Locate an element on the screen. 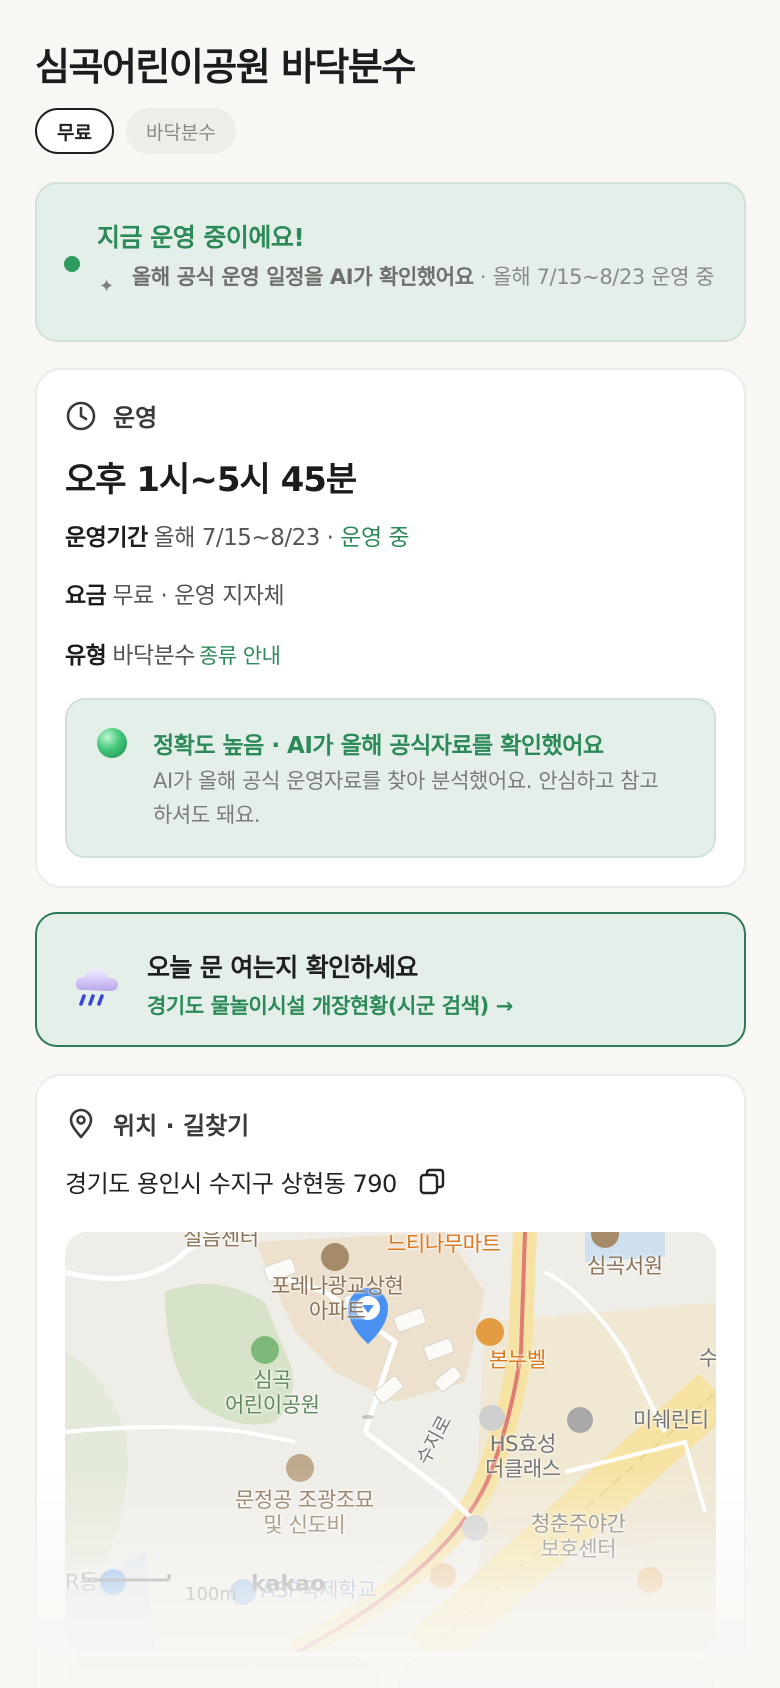  map-label-youth-center: 청춘주야간 보호센터 is located at coordinates (578, 1537).